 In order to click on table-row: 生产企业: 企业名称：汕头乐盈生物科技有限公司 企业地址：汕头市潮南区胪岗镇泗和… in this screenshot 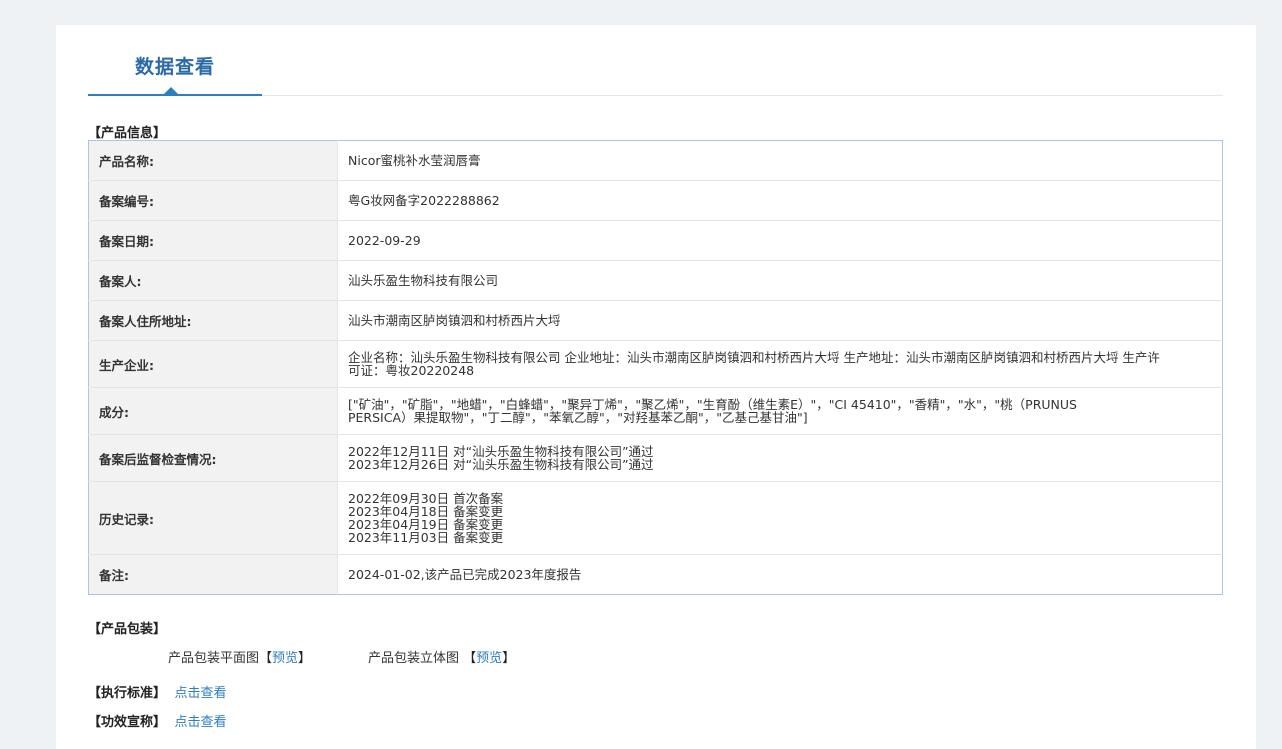, I will do `click(655, 364)`.